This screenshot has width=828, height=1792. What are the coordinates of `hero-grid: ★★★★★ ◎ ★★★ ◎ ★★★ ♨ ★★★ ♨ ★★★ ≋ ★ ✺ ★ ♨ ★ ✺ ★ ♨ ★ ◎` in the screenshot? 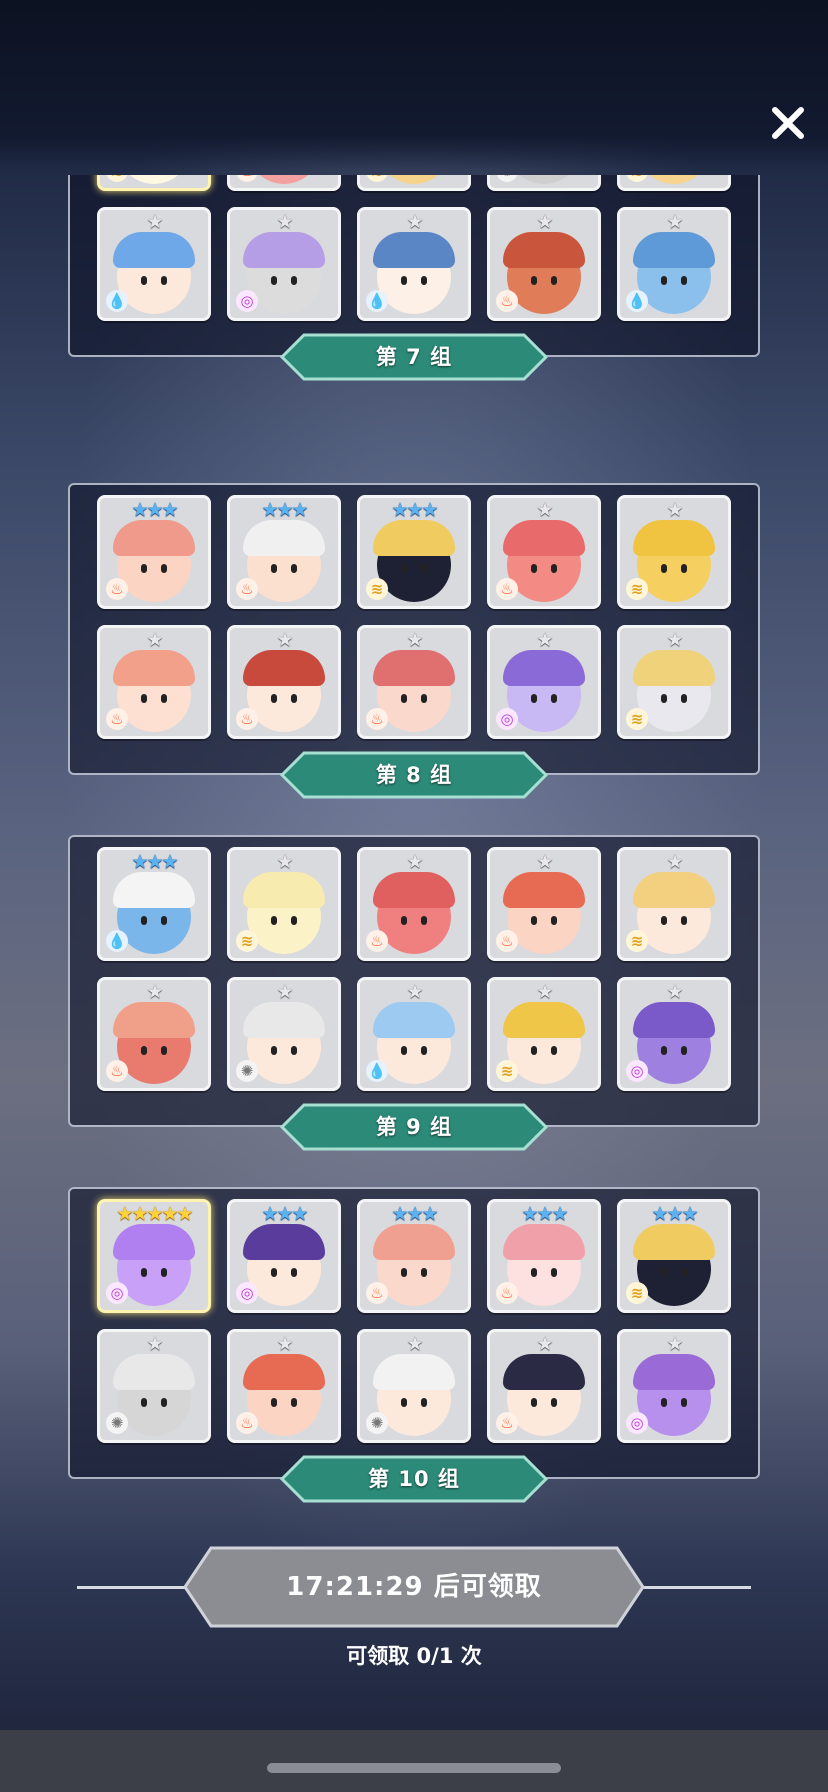 It's located at (416, 1321).